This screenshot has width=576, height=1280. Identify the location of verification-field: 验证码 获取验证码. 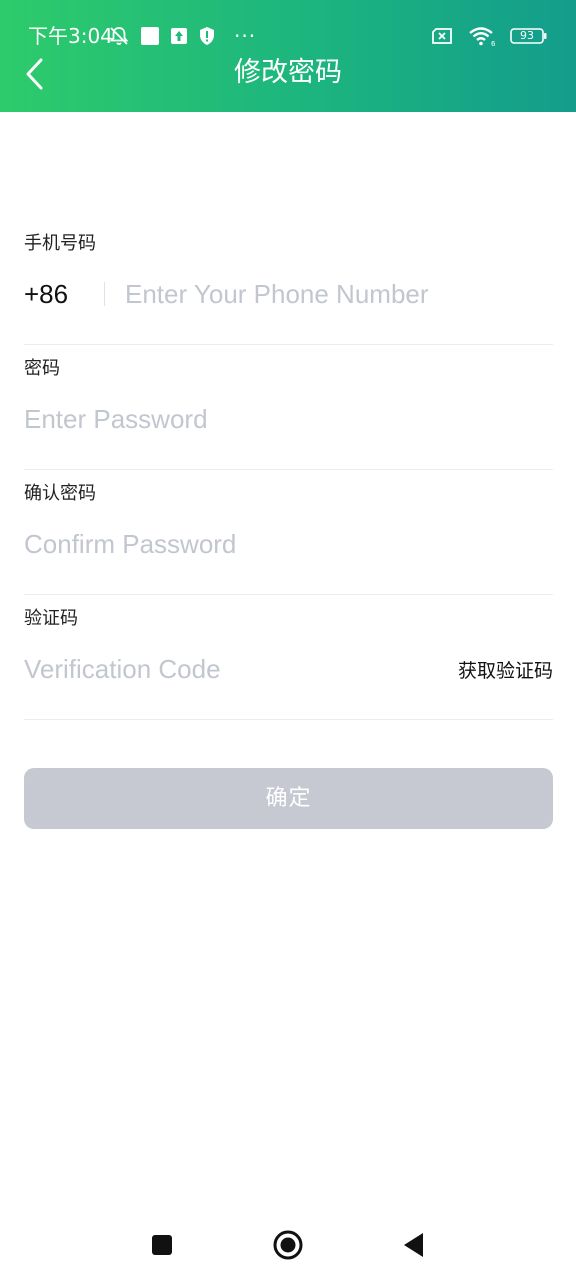
(288, 657).